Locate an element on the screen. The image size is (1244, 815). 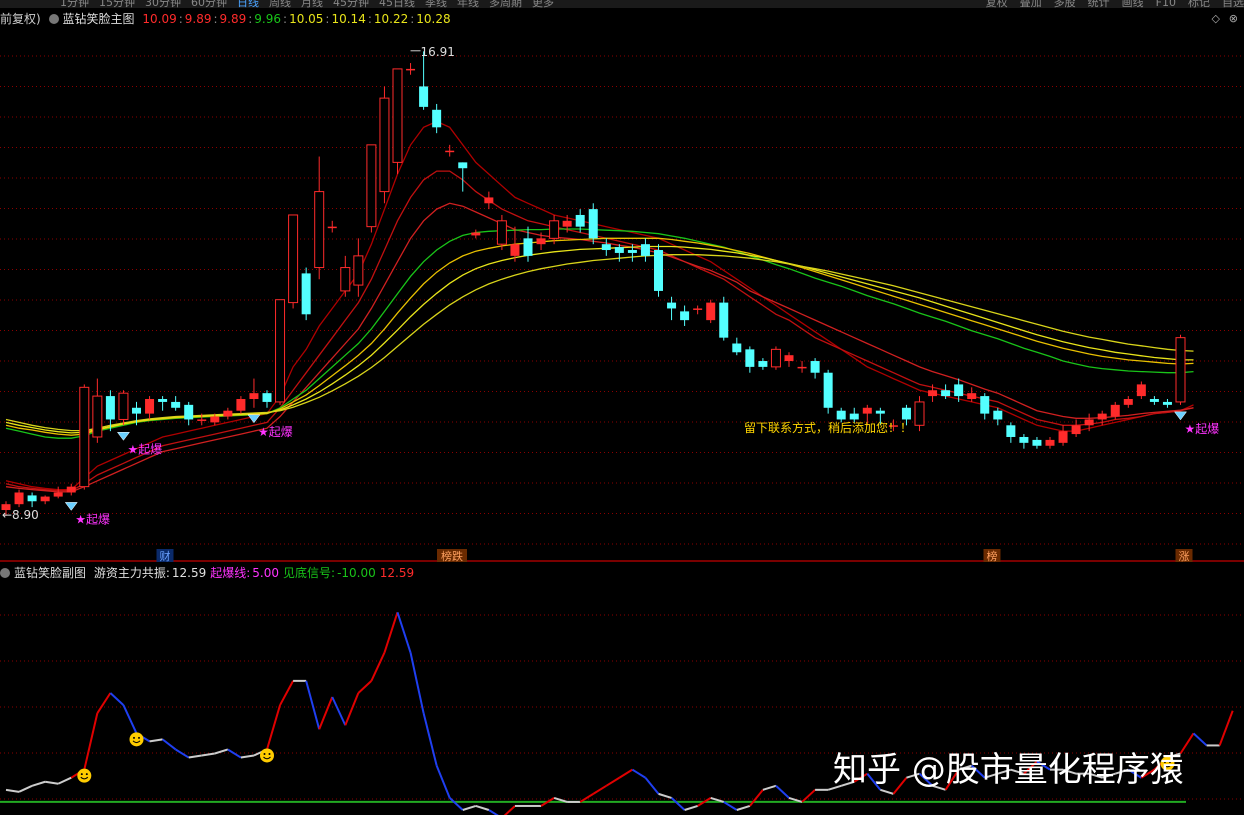
event-tag: 榜 is located at coordinates (992, 556).